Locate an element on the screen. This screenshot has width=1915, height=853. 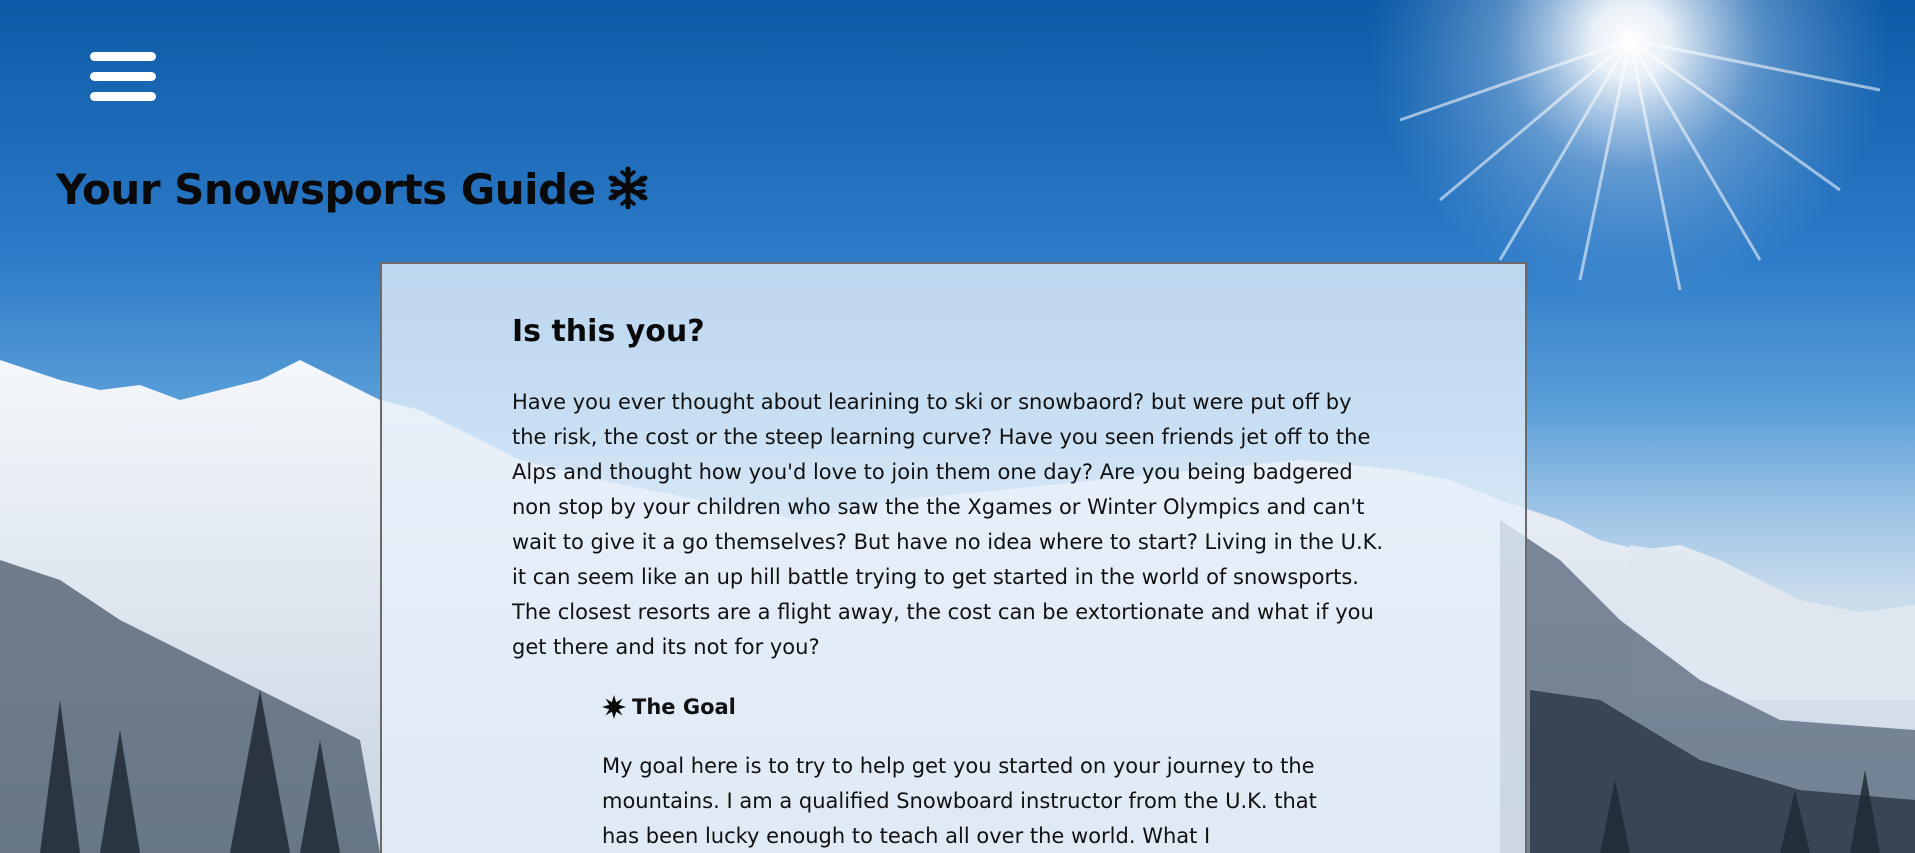
goal-heading: The Goal is located at coordinates (997, 707).